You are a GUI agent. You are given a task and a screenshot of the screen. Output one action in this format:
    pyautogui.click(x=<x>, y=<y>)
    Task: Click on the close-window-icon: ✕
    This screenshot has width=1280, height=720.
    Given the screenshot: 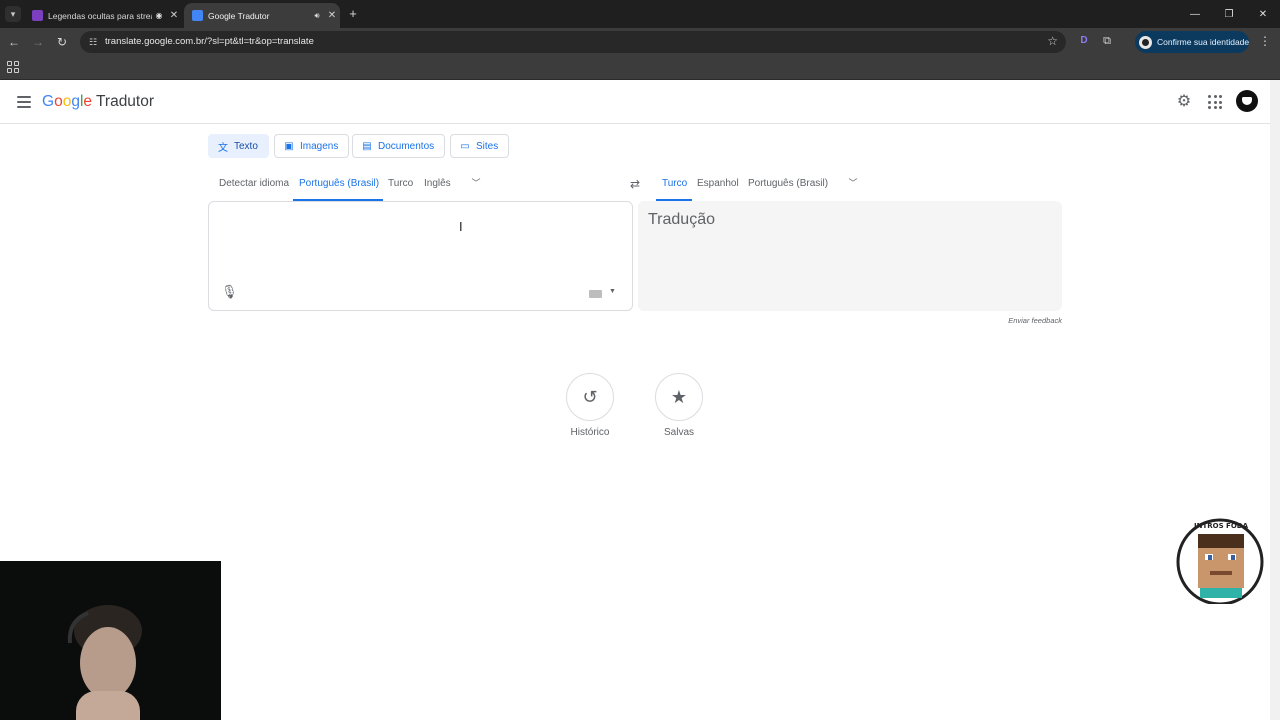 What is the action you would take?
    pyautogui.click(x=1263, y=14)
    